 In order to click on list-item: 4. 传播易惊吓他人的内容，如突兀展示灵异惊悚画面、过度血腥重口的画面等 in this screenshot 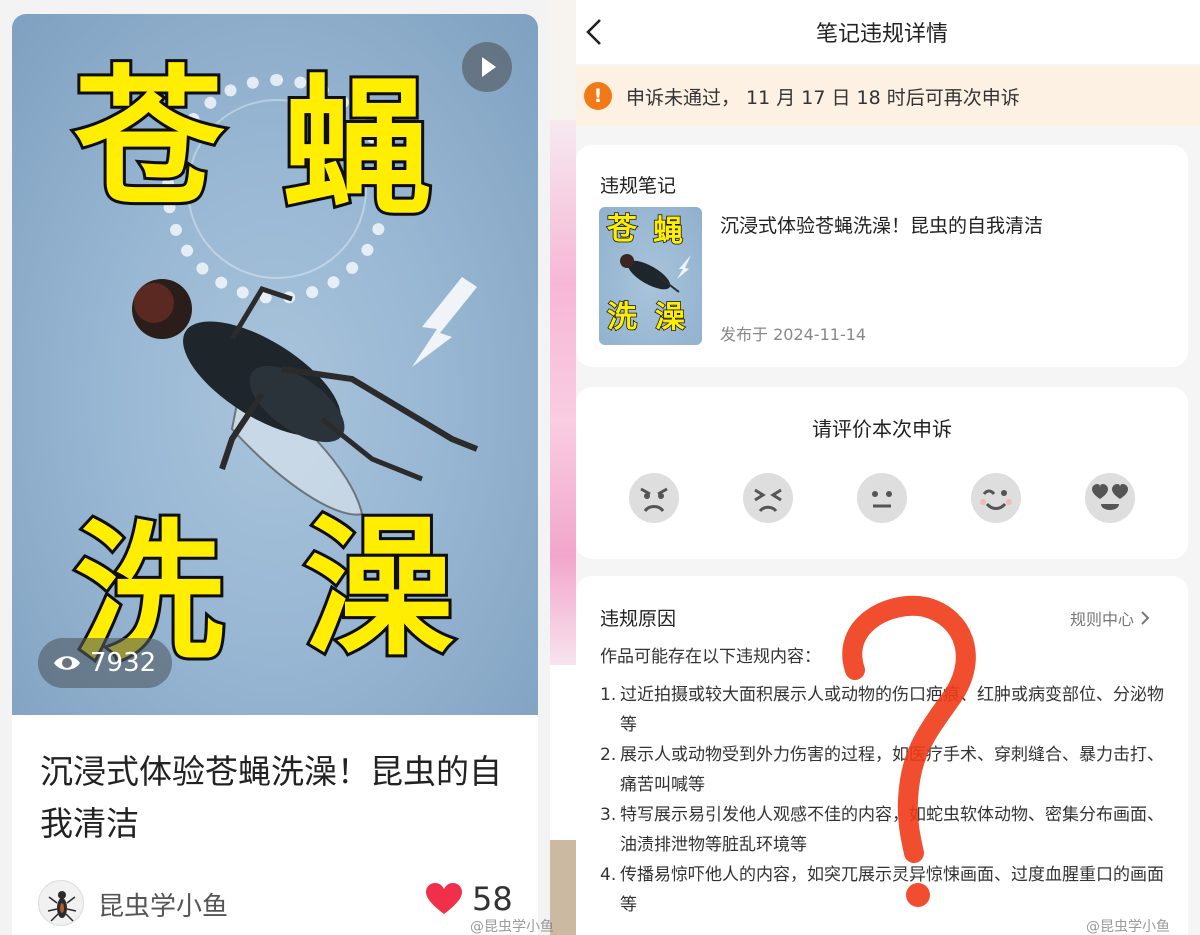, I will do `click(882, 890)`.